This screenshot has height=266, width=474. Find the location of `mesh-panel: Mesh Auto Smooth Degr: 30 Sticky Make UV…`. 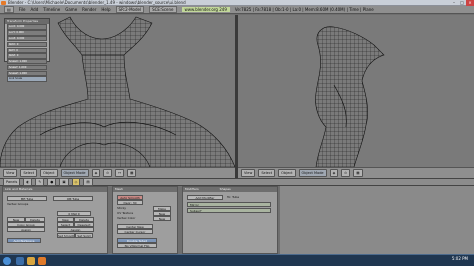

mesh-panel: Mesh Auto Smooth Degr: 30 Sticky Make UV… is located at coordinates (145, 220).